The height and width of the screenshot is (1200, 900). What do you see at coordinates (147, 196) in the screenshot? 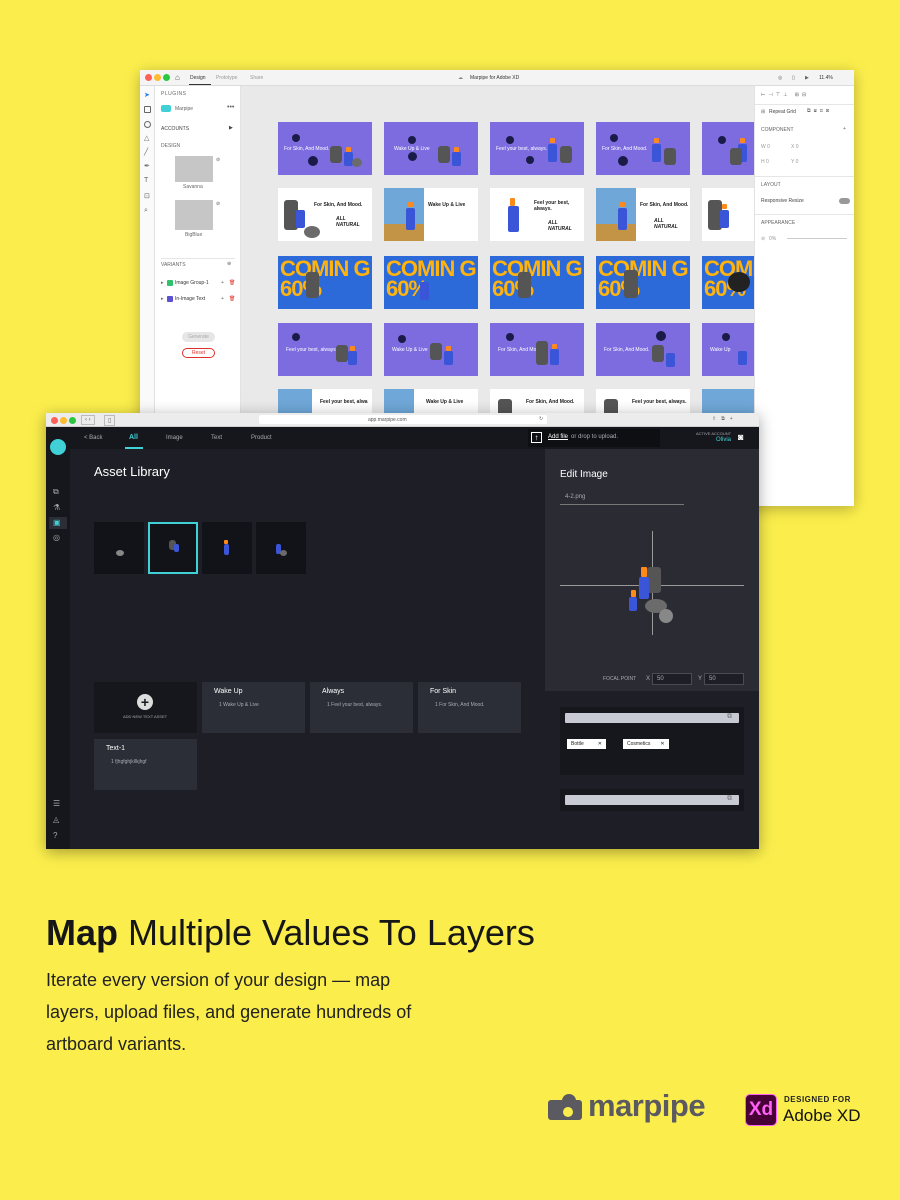
I see `artboard-tool-icon: ⊡` at bounding box center [147, 196].